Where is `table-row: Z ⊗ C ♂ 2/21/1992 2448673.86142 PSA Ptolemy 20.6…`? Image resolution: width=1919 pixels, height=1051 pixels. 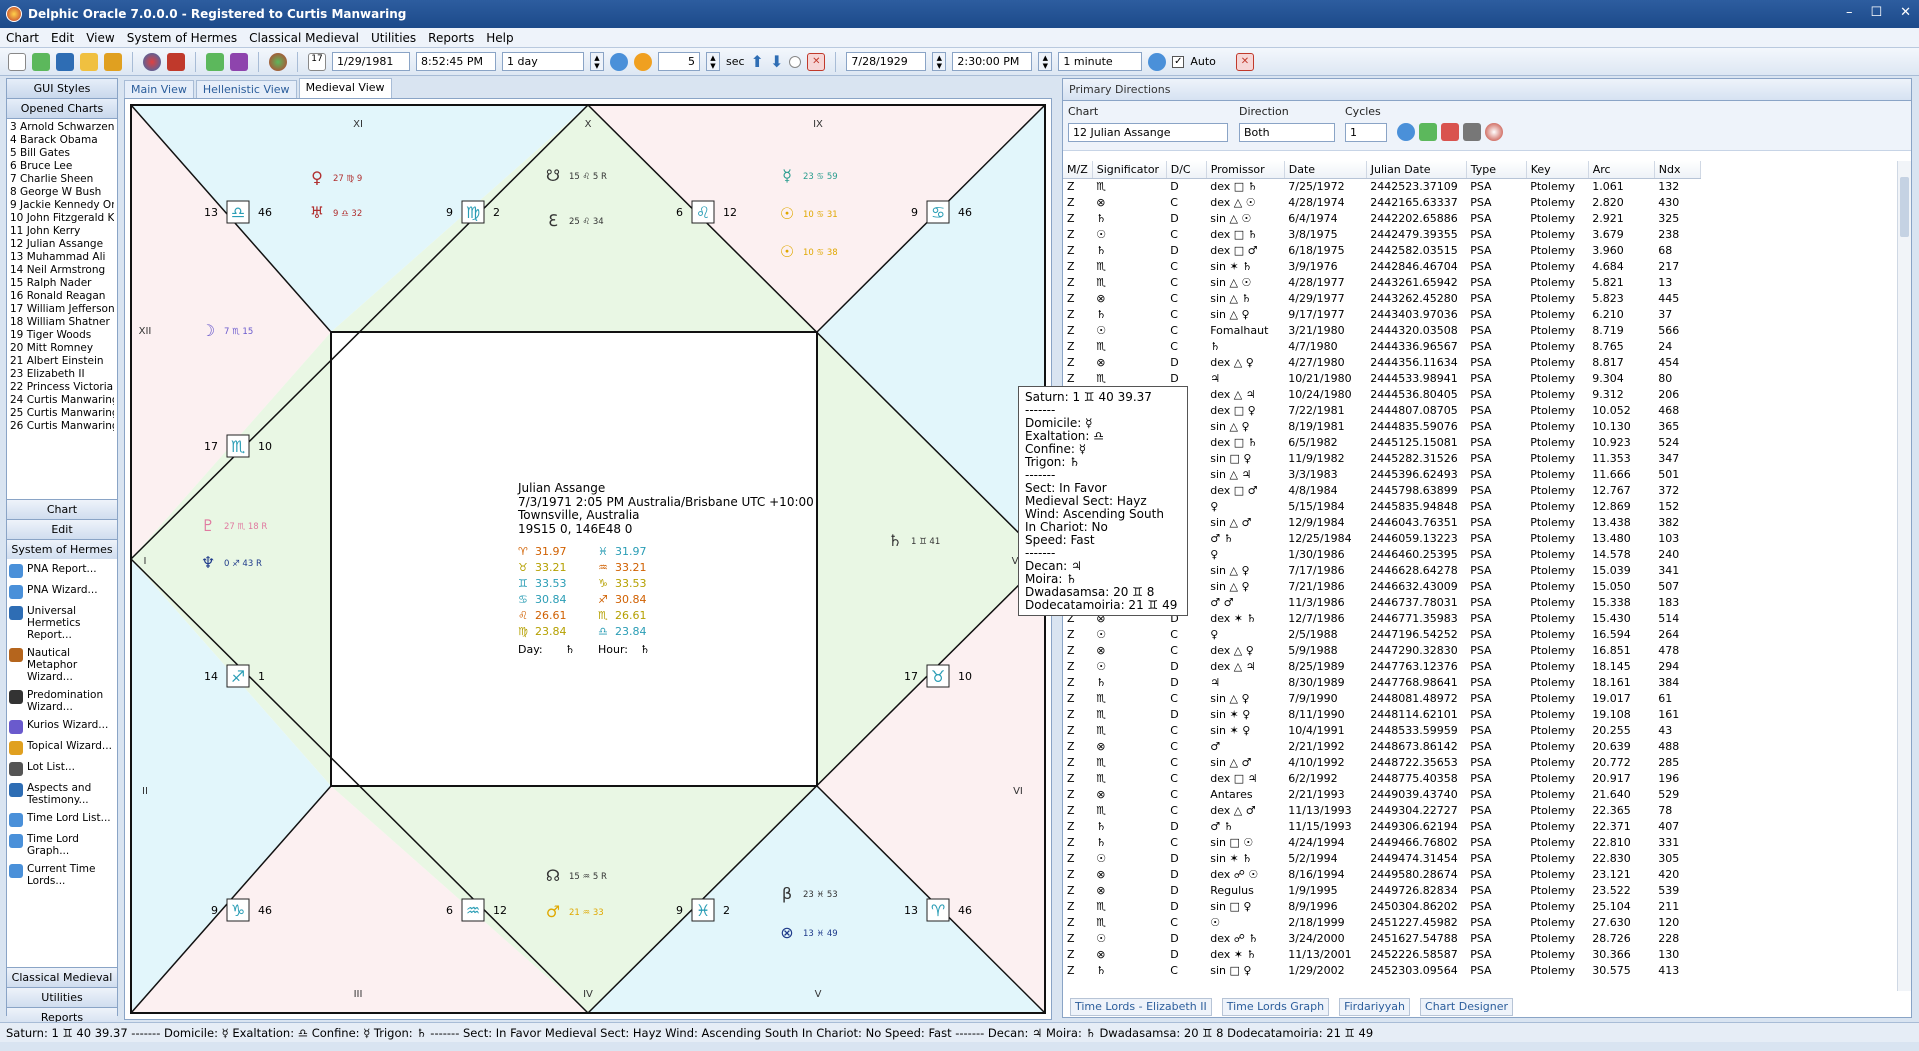
table-row: Z ⊗ C ♂ 2/21/1992 2448673.86142 PSA Ptolemy 20.6… is located at coordinates (1381, 746).